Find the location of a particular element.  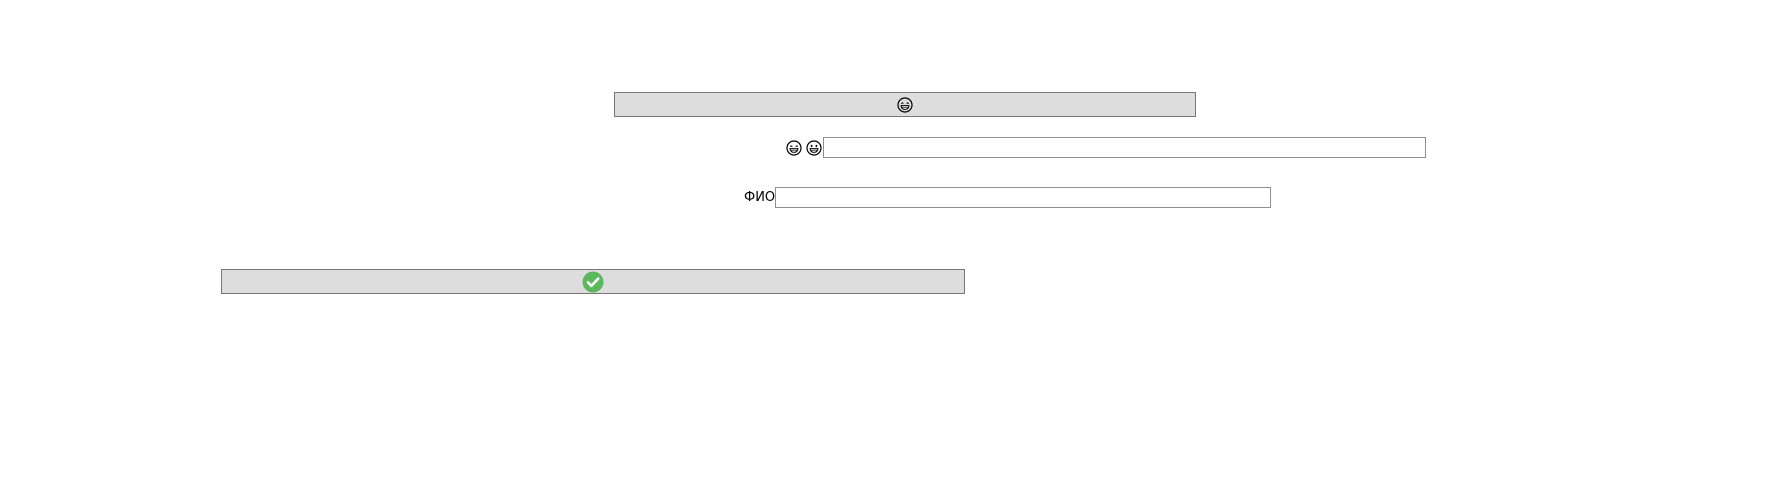

fio-input-row: ФИО is located at coordinates (1008, 197).